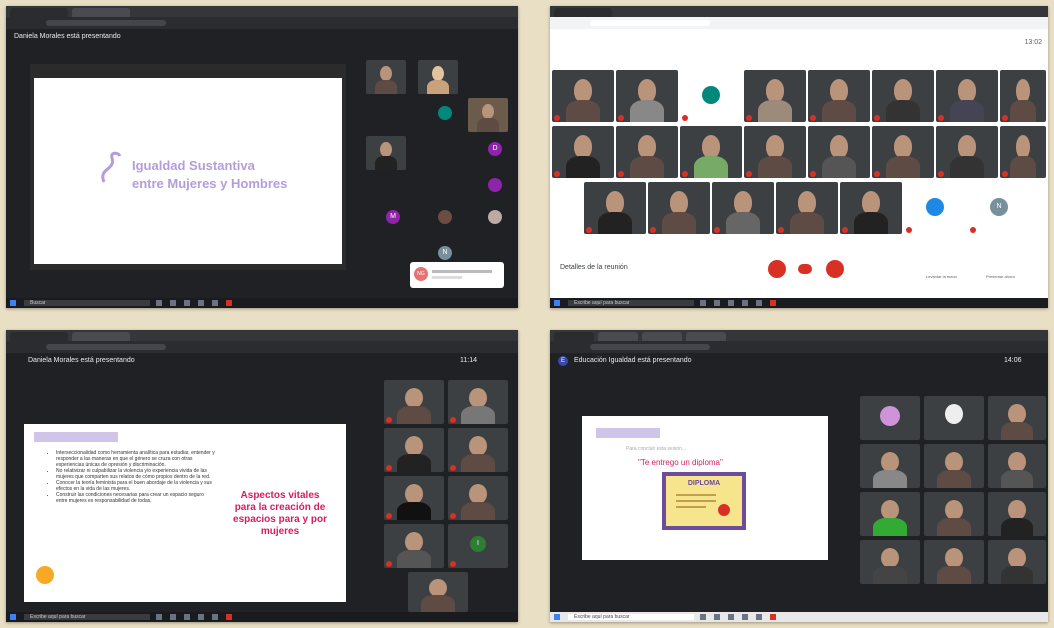 The width and height of the screenshot is (1054, 628). What do you see at coordinates (777, 269) in the screenshot?
I see `mic-off-icon` at bounding box center [777, 269].